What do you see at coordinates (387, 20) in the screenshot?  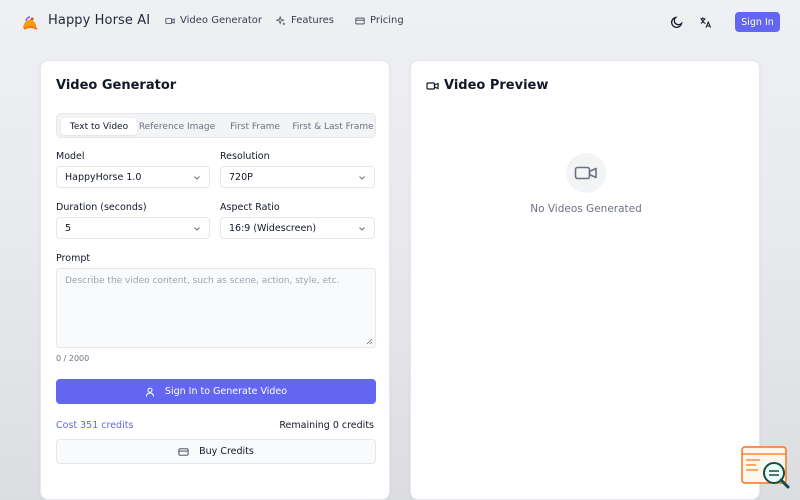 I see `nav-pricing-label: Pricing` at bounding box center [387, 20].